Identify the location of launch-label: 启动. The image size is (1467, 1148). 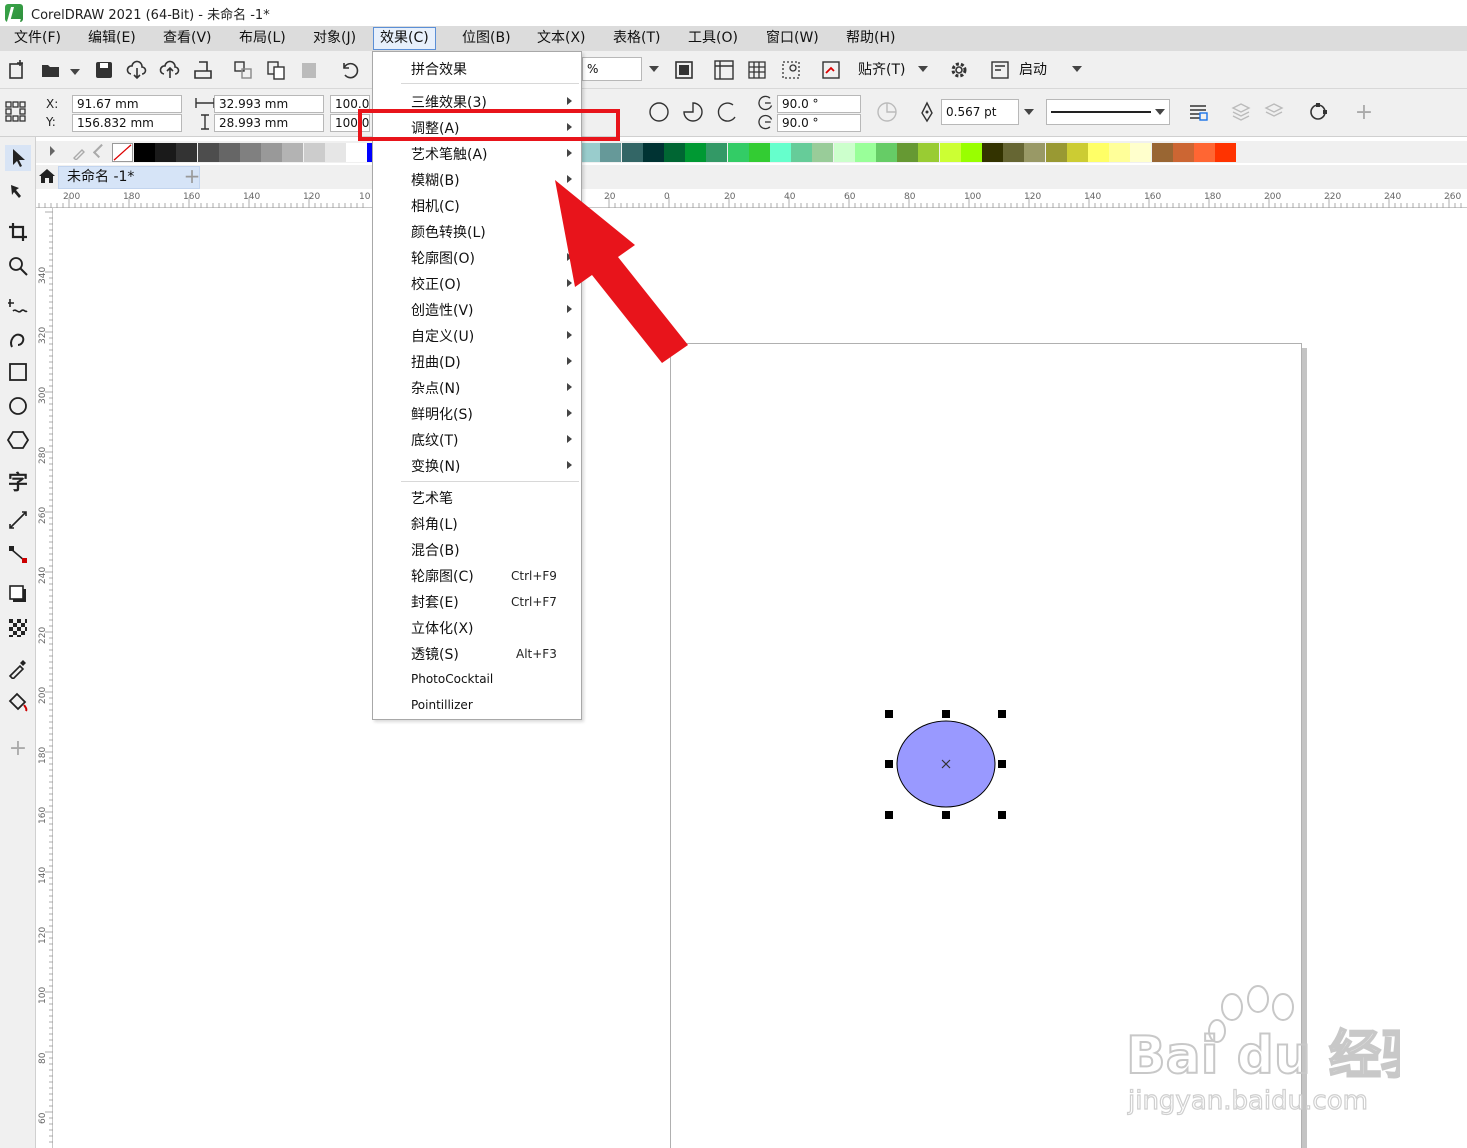
(1033, 69).